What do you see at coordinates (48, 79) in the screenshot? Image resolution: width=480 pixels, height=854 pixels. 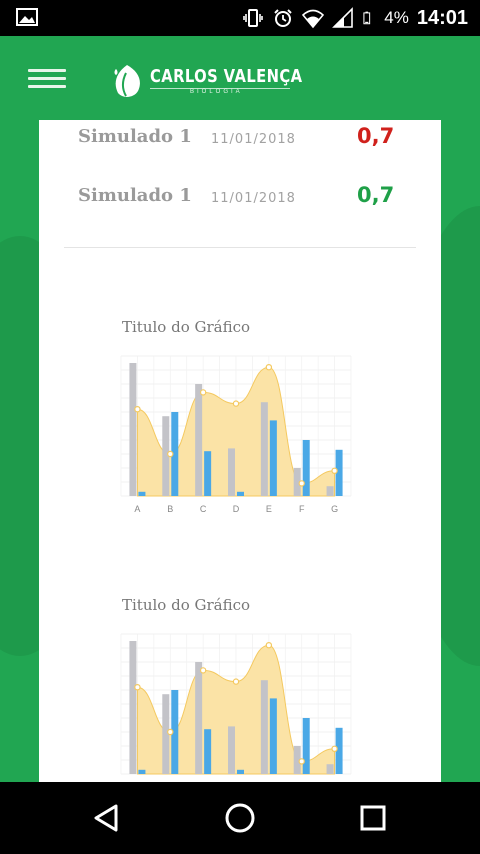 I see `hamburger-menu-icon` at bounding box center [48, 79].